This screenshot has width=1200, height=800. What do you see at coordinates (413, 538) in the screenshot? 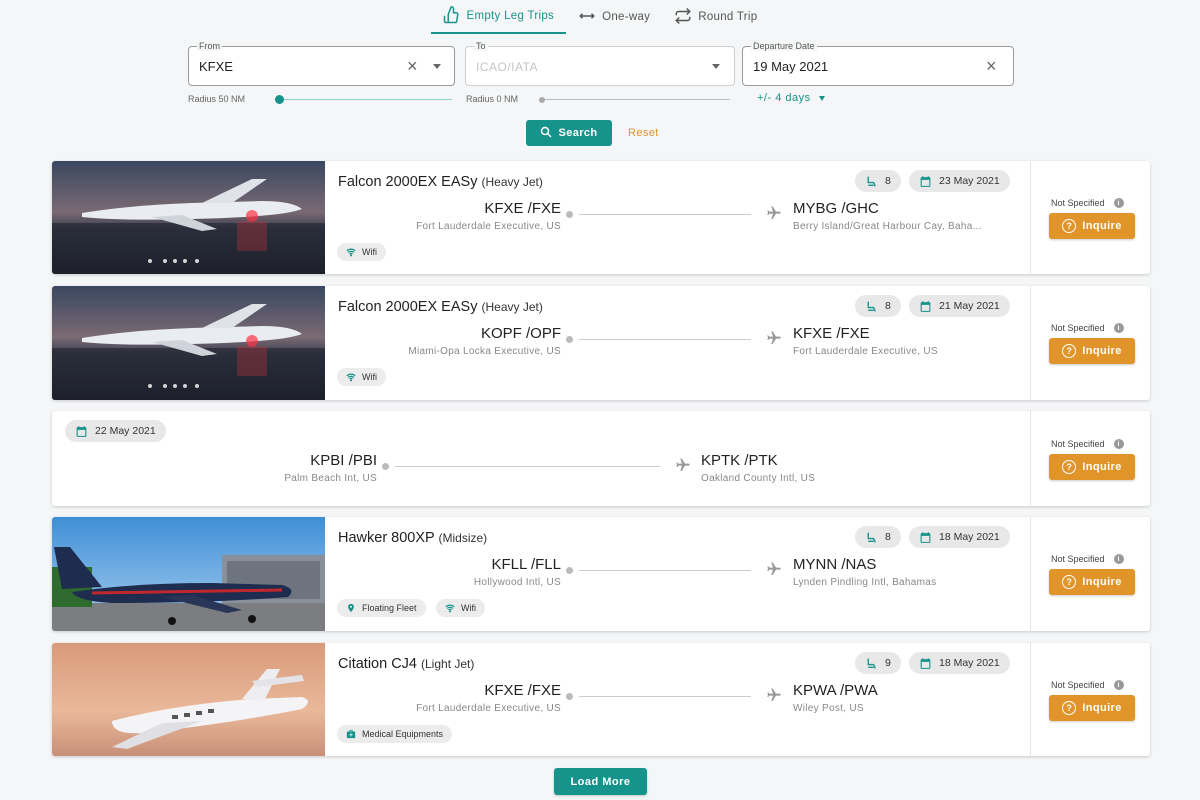
I see `aircraft-name: Hawker 800XP (Midsize)` at bounding box center [413, 538].